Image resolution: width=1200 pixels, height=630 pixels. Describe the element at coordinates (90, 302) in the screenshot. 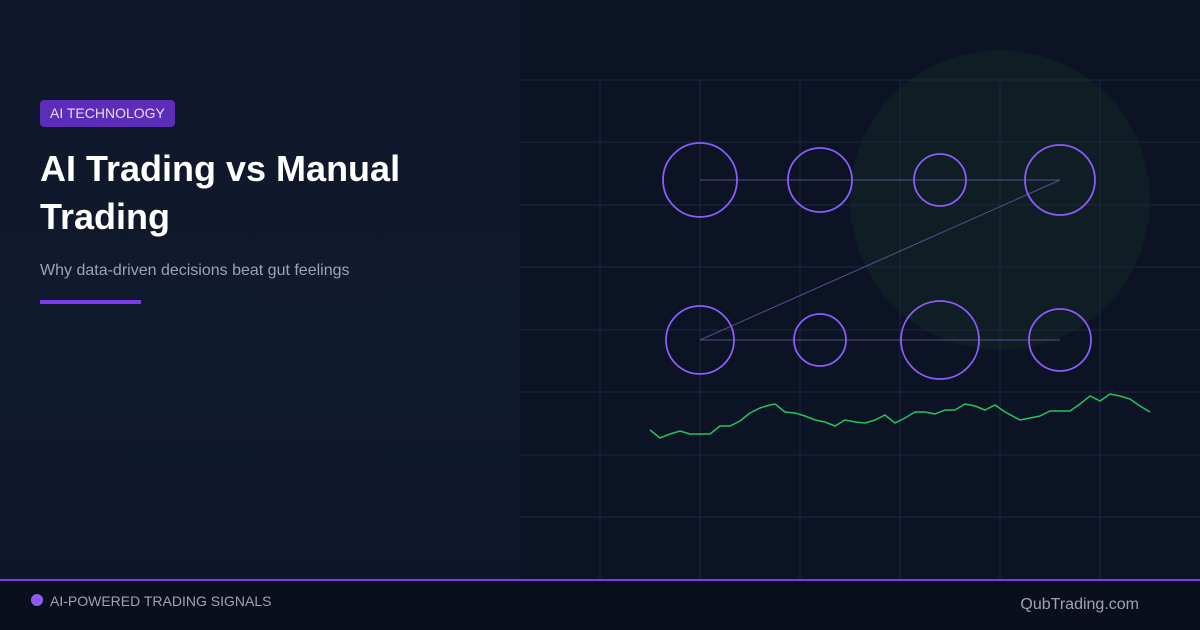

I see `accent-divider` at that location.